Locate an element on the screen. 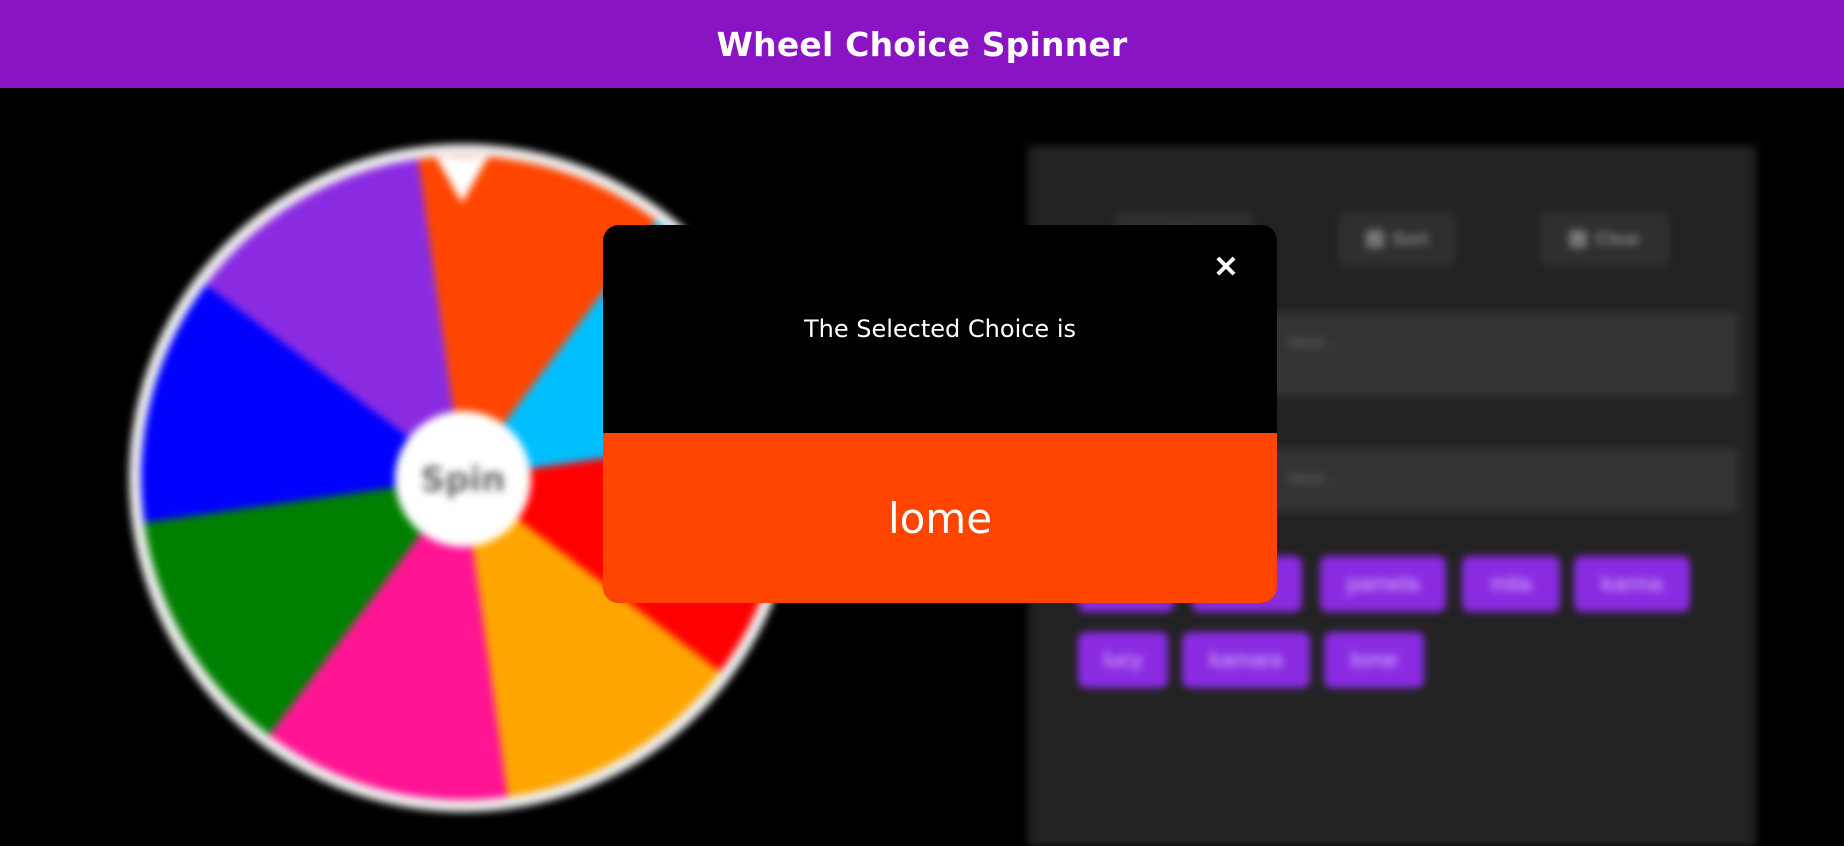  choice-chip: lucy is located at coordinates (1123, 660).